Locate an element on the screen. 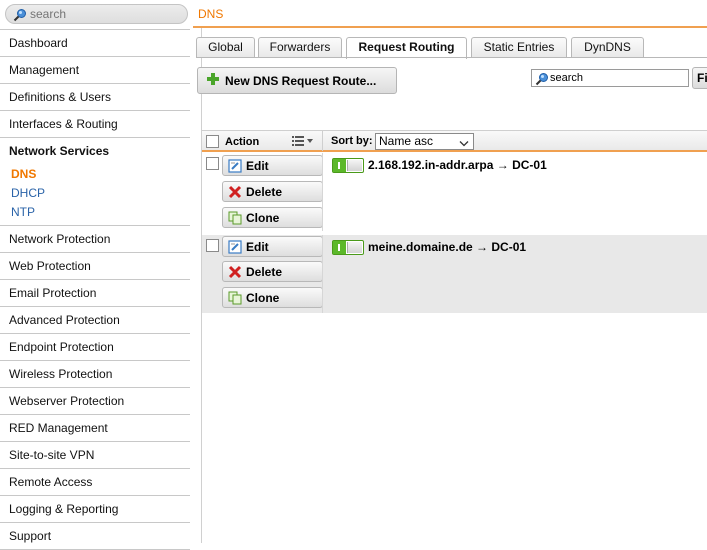 The height and width of the screenshot is (550, 707). sidebar-subitem-dns: DNS is located at coordinates (95, 174).